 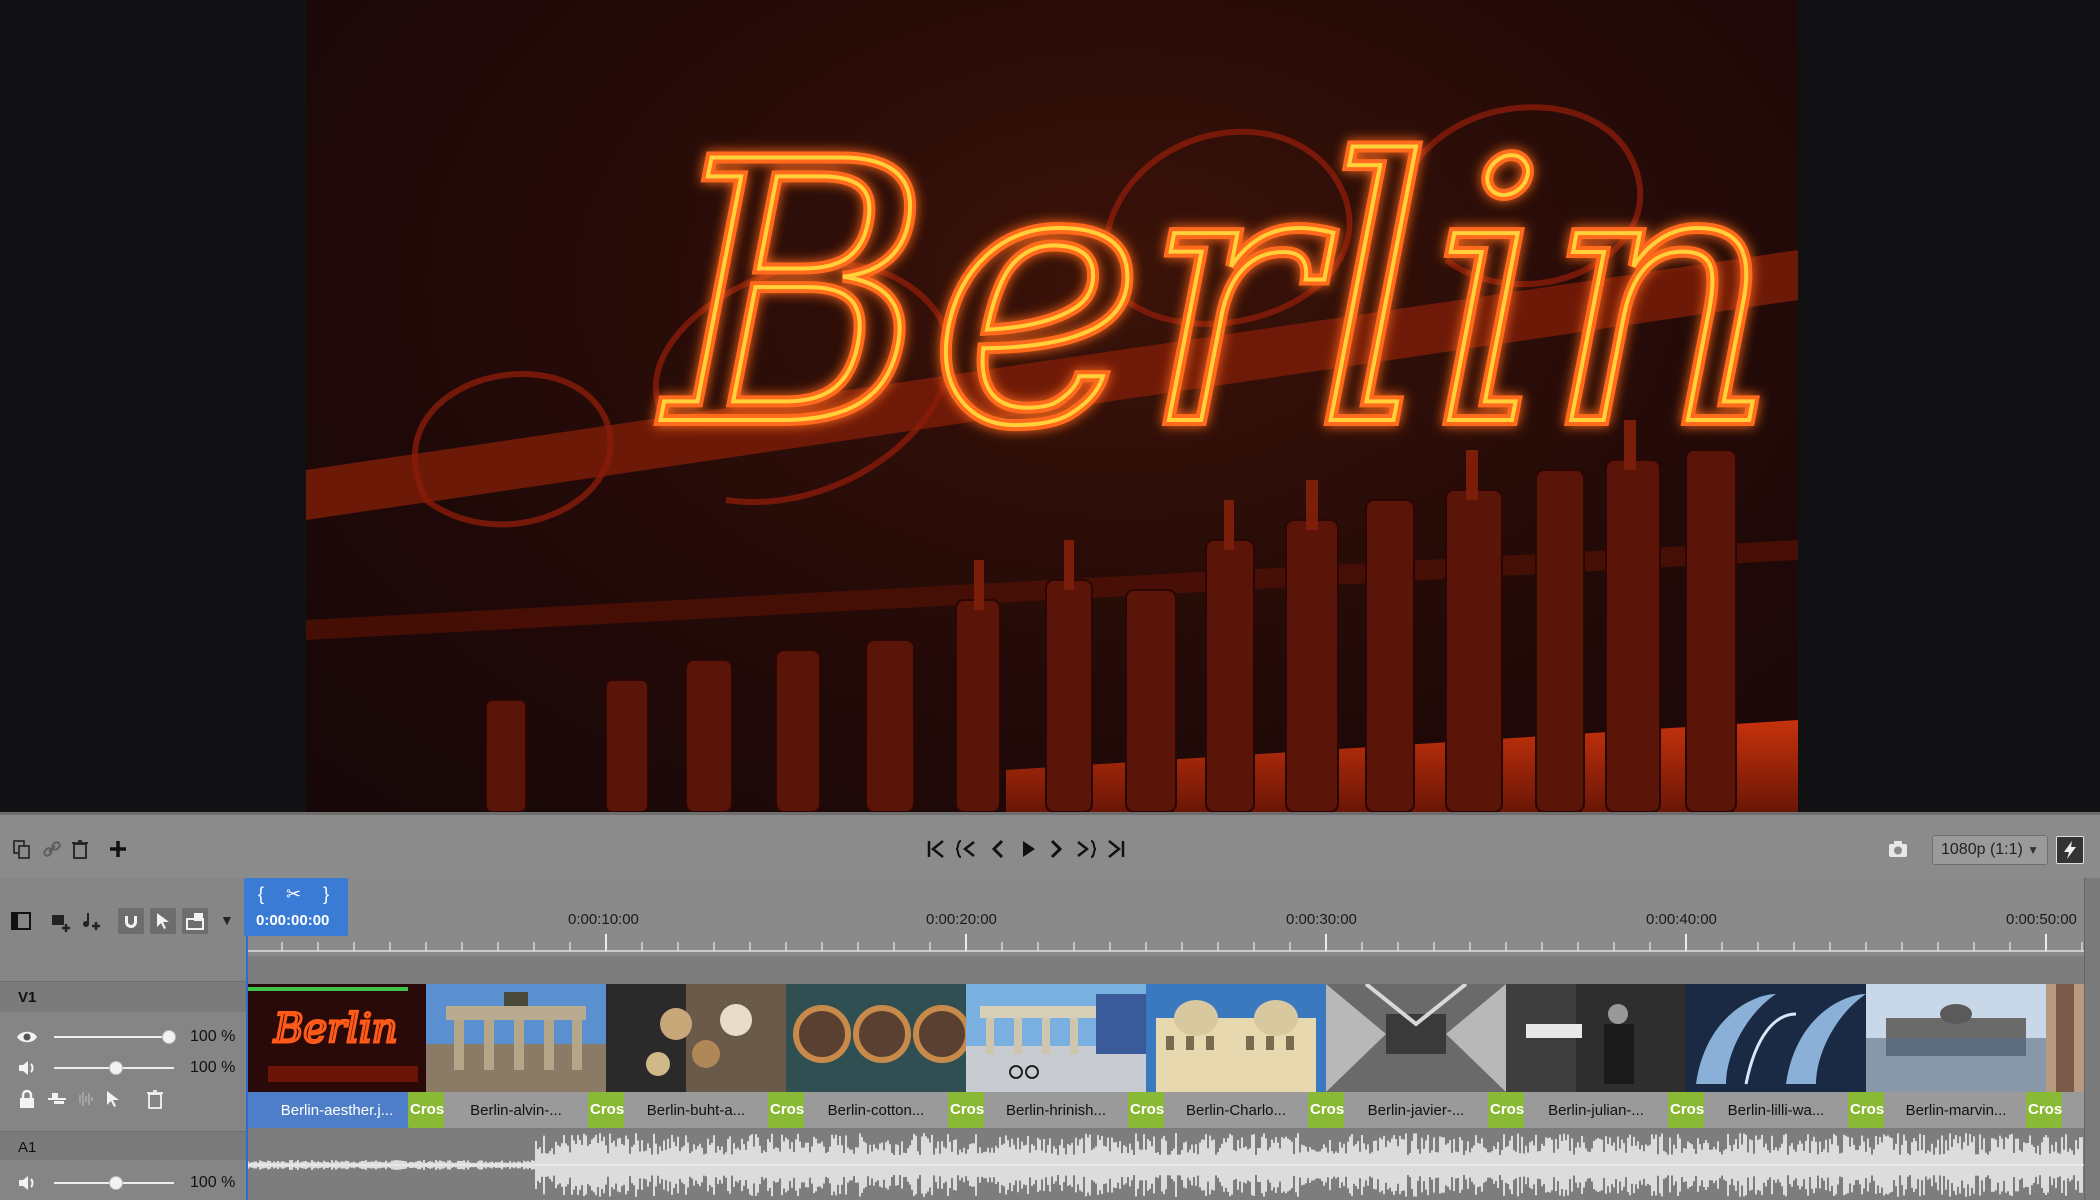 What do you see at coordinates (1898, 849) in the screenshot?
I see `snapshot-camera-icon` at bounding box center [1898, 849].